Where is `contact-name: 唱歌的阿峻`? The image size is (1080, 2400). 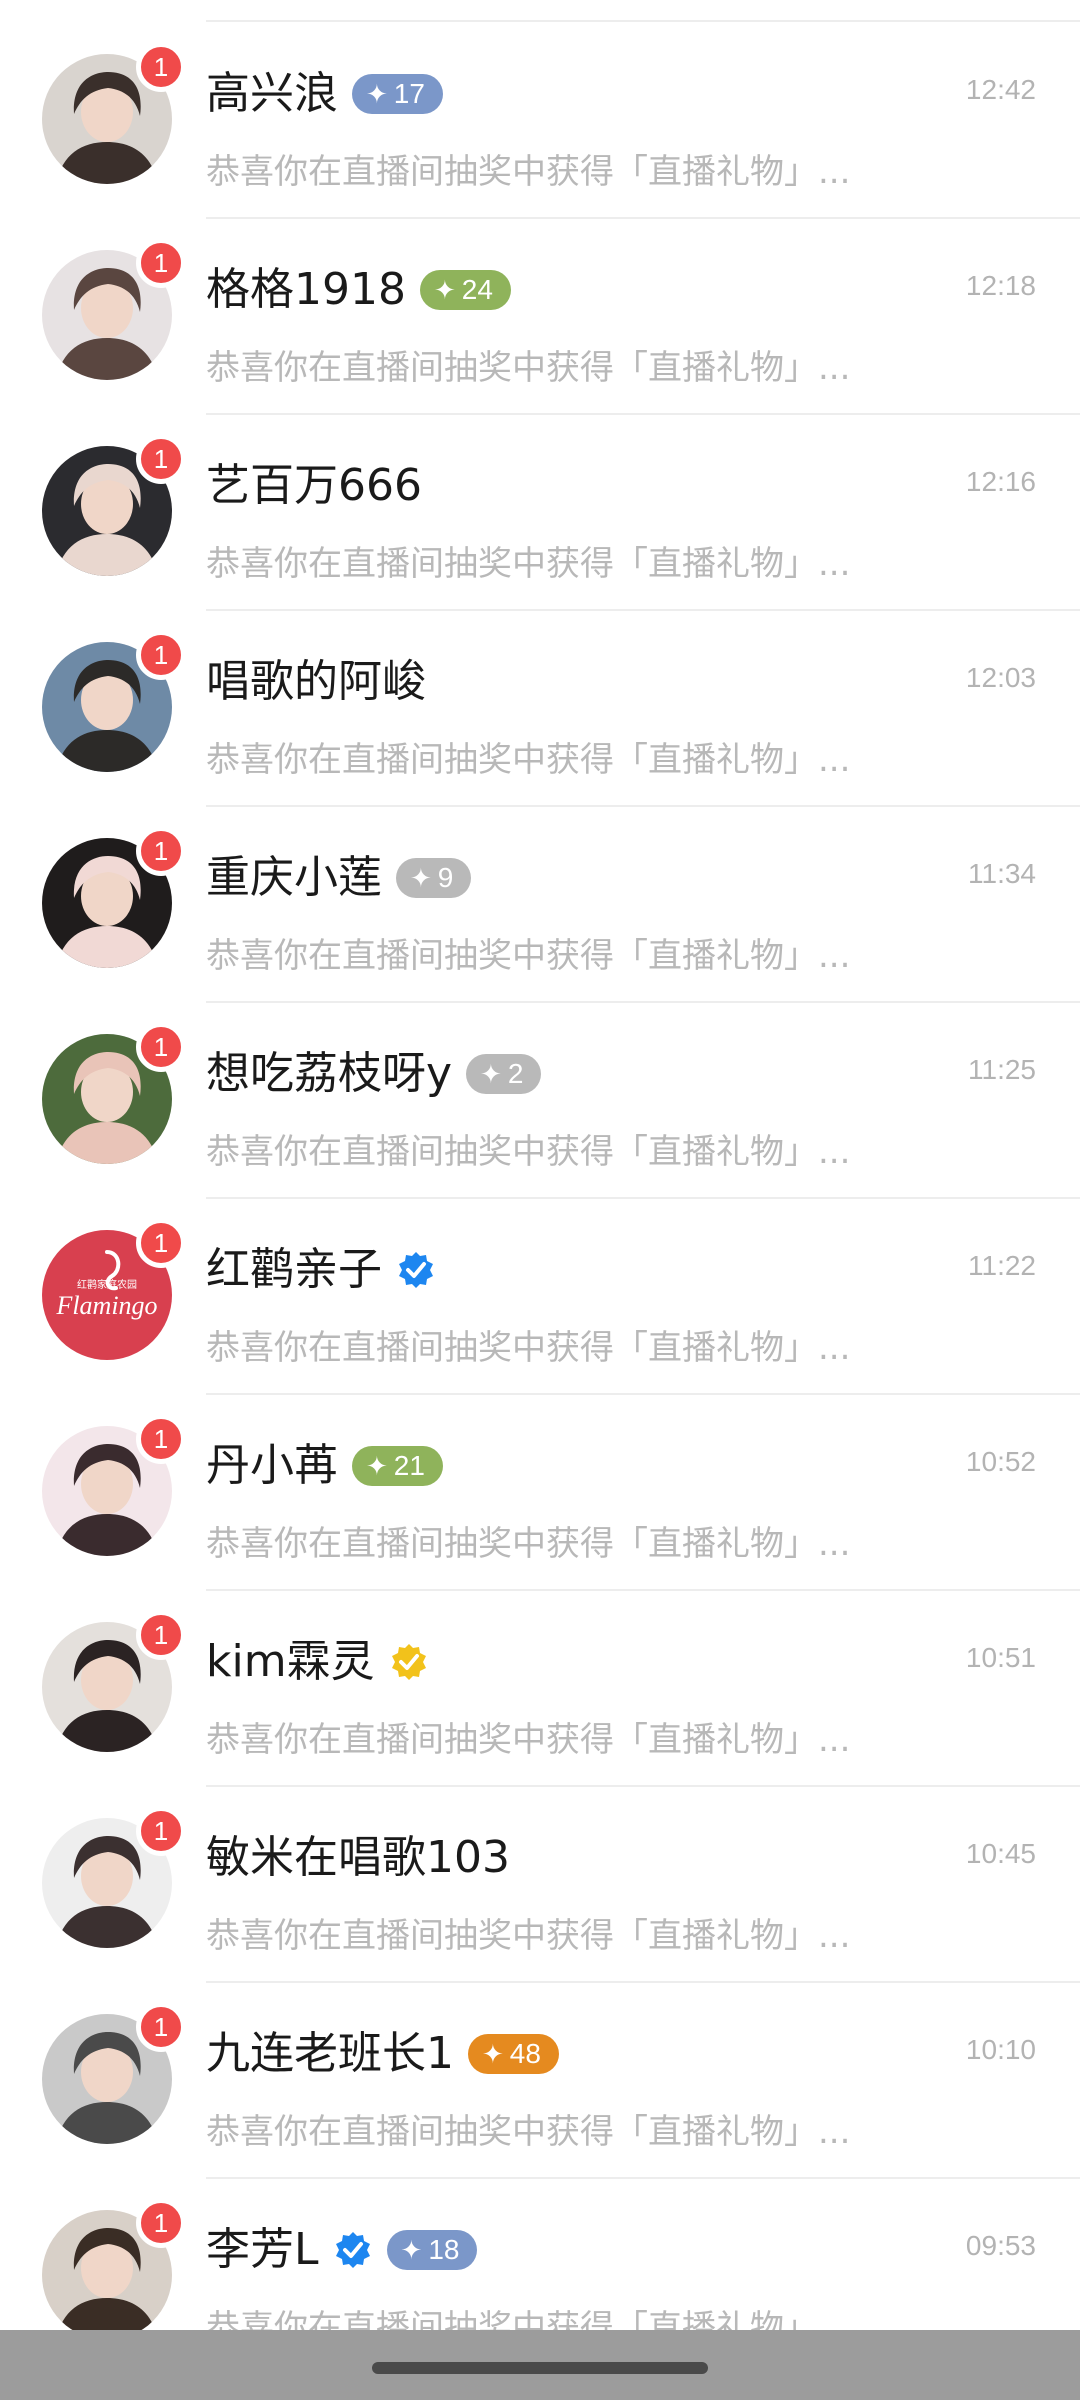 contact-name: 唱歌的阿峻 is located at coordinates (316, 681).